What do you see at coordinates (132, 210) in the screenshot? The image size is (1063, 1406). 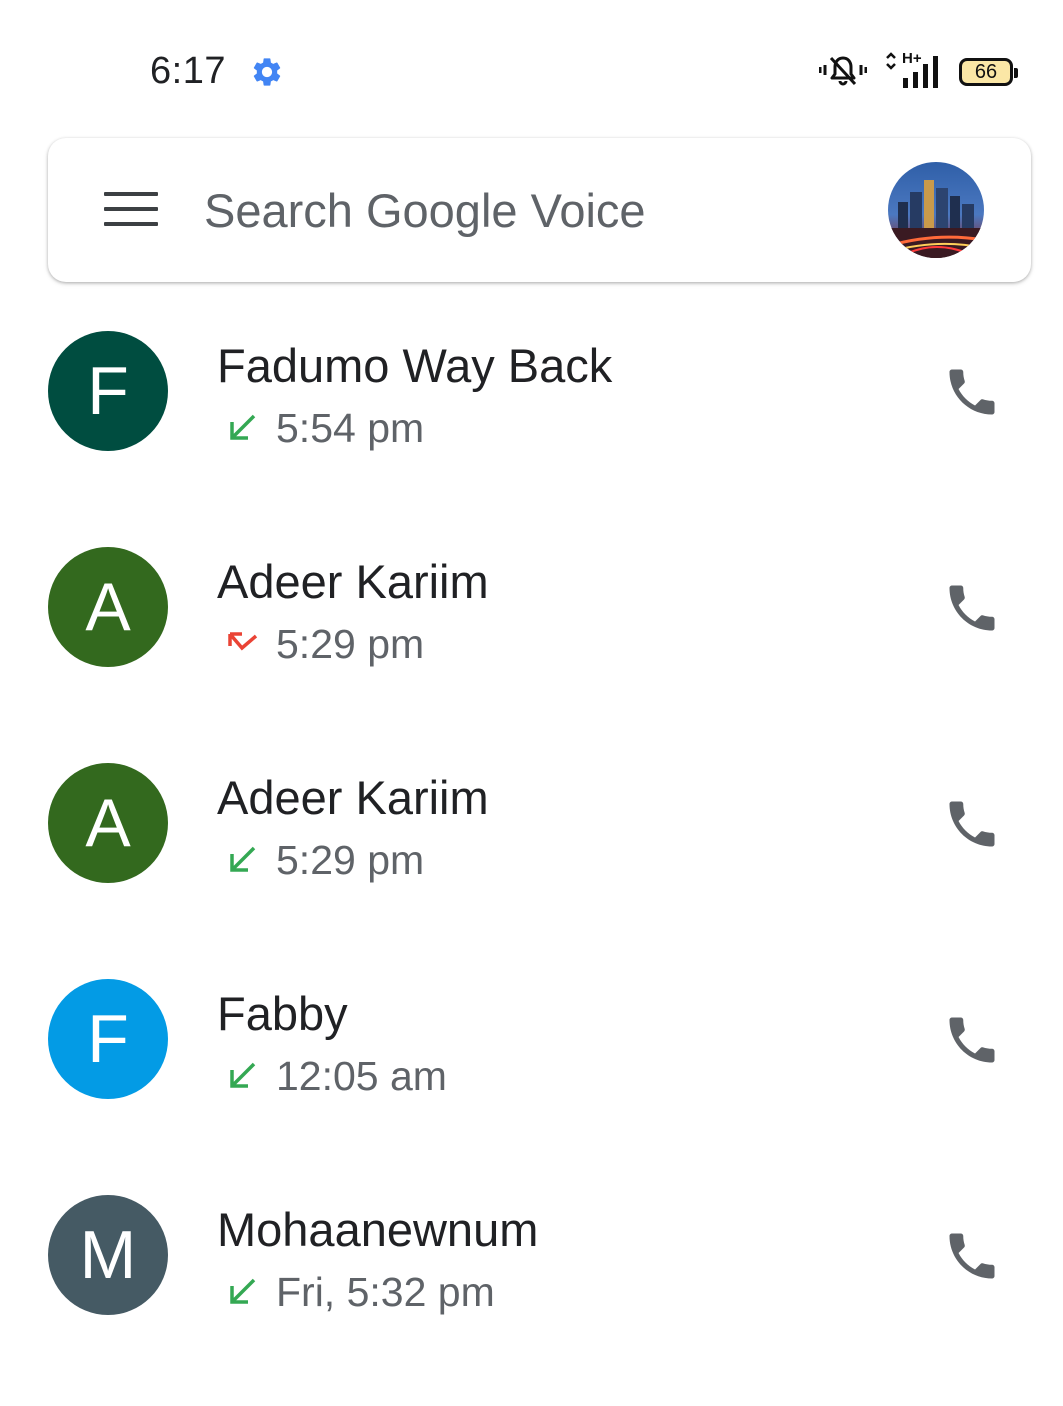 I see `hamburger-menu-icon` at bounding box center [132, 210].